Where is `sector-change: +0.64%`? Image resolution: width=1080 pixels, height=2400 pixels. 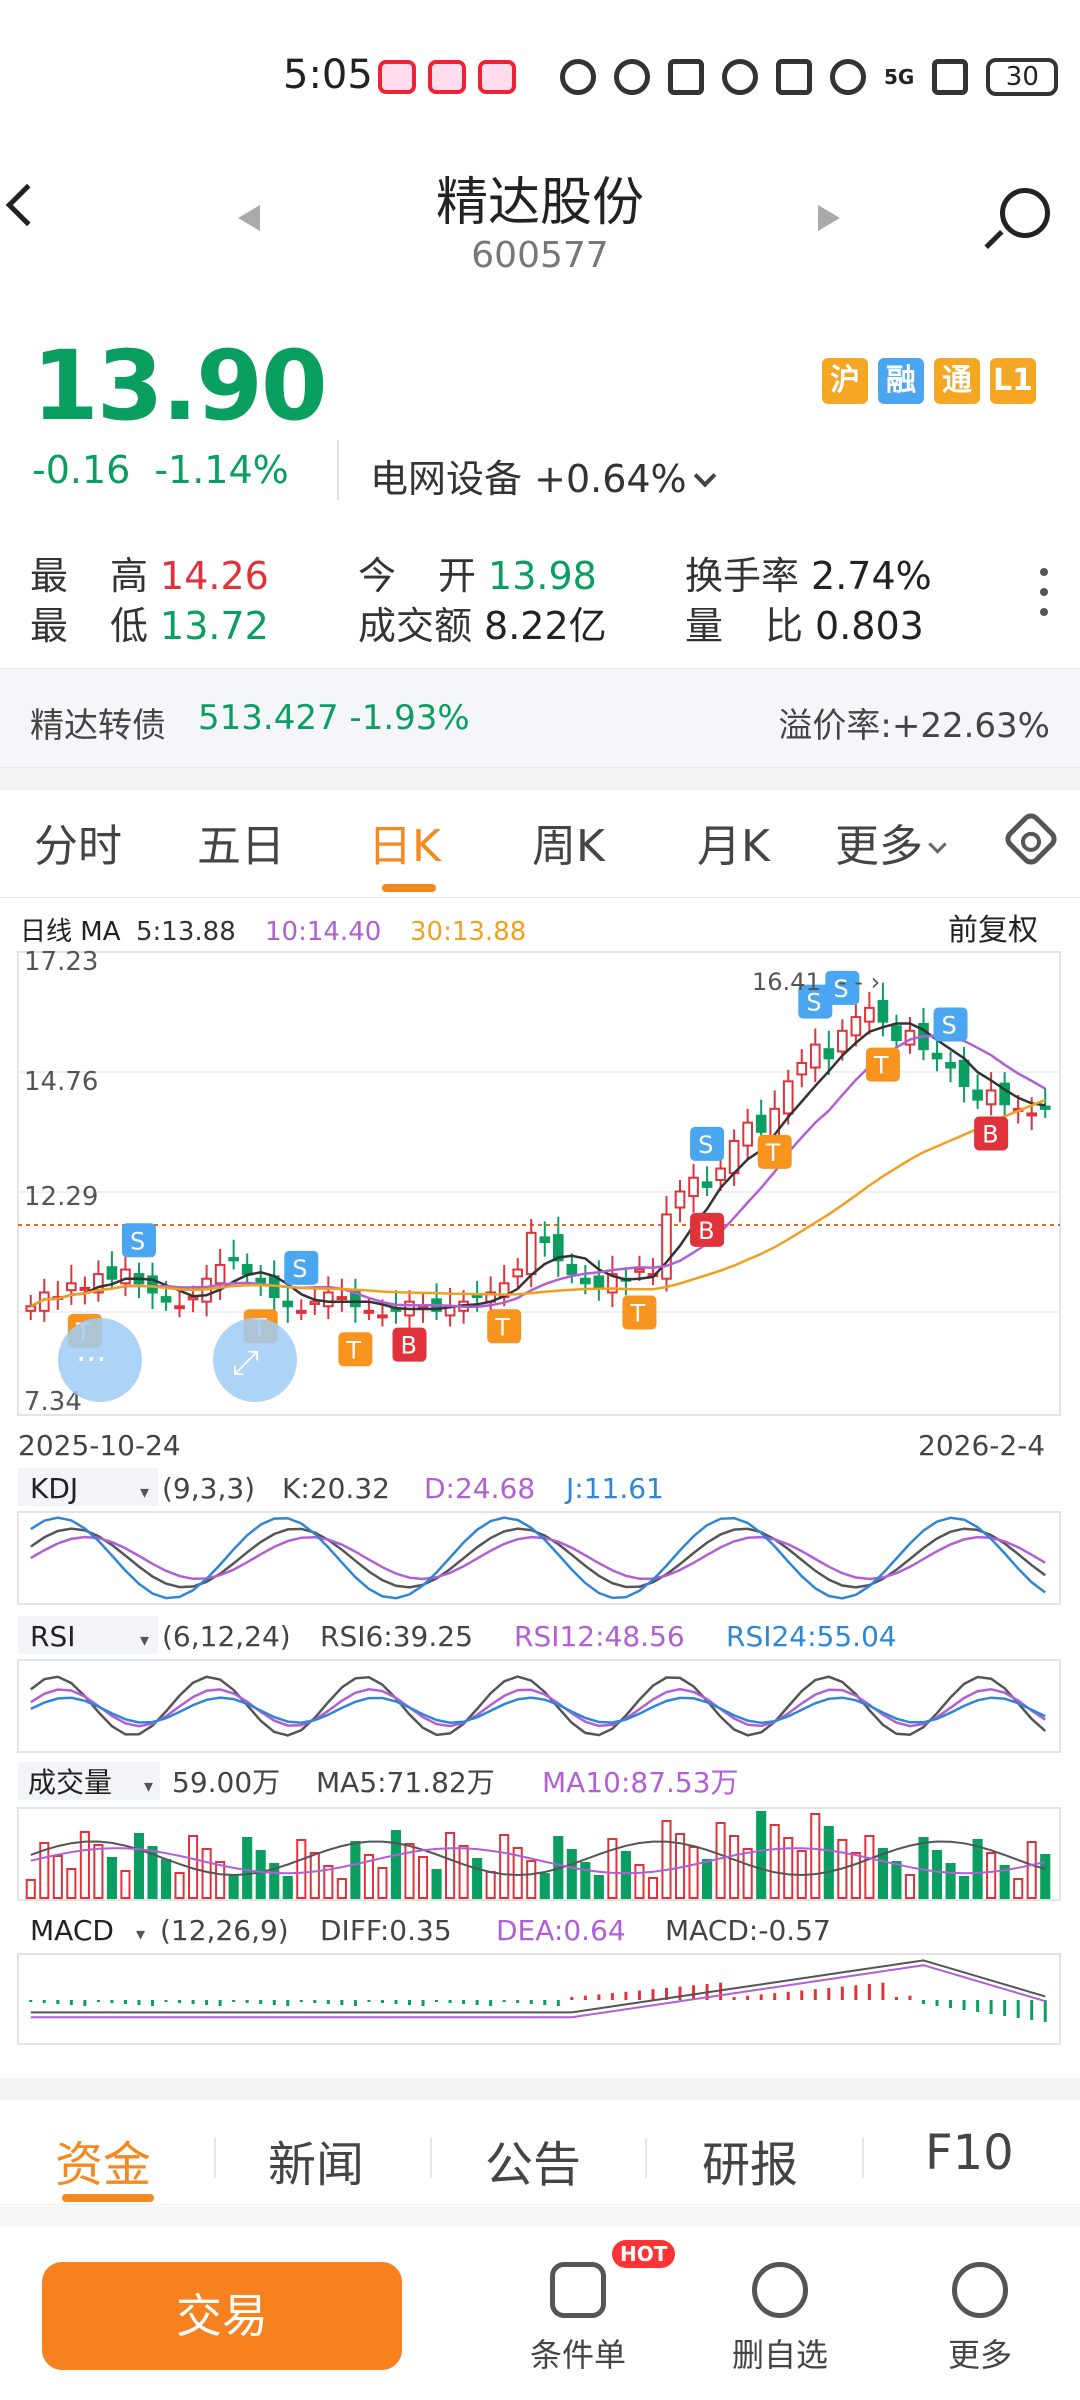
sector-change: +0.64% is located at coordinates (610, 479).